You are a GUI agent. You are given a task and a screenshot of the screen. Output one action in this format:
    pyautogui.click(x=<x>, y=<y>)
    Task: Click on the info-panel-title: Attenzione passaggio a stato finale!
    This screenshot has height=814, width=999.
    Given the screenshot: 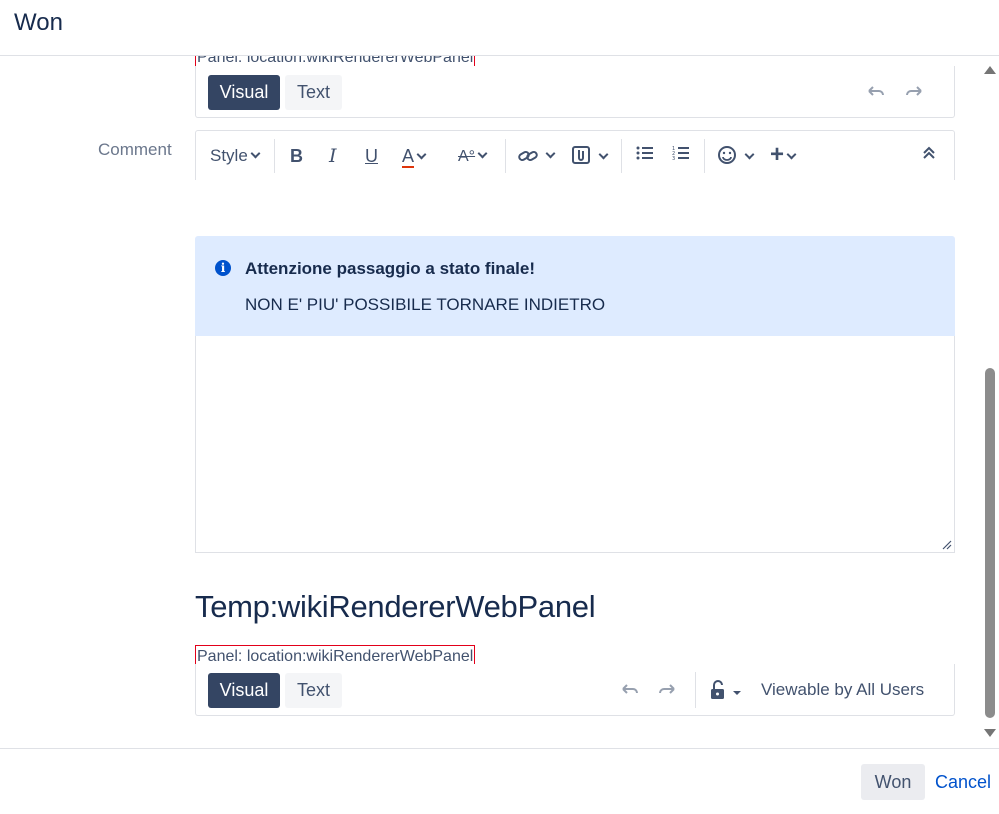 What is the action you would take?
    pyautogui.click(x=390, y=268)
    